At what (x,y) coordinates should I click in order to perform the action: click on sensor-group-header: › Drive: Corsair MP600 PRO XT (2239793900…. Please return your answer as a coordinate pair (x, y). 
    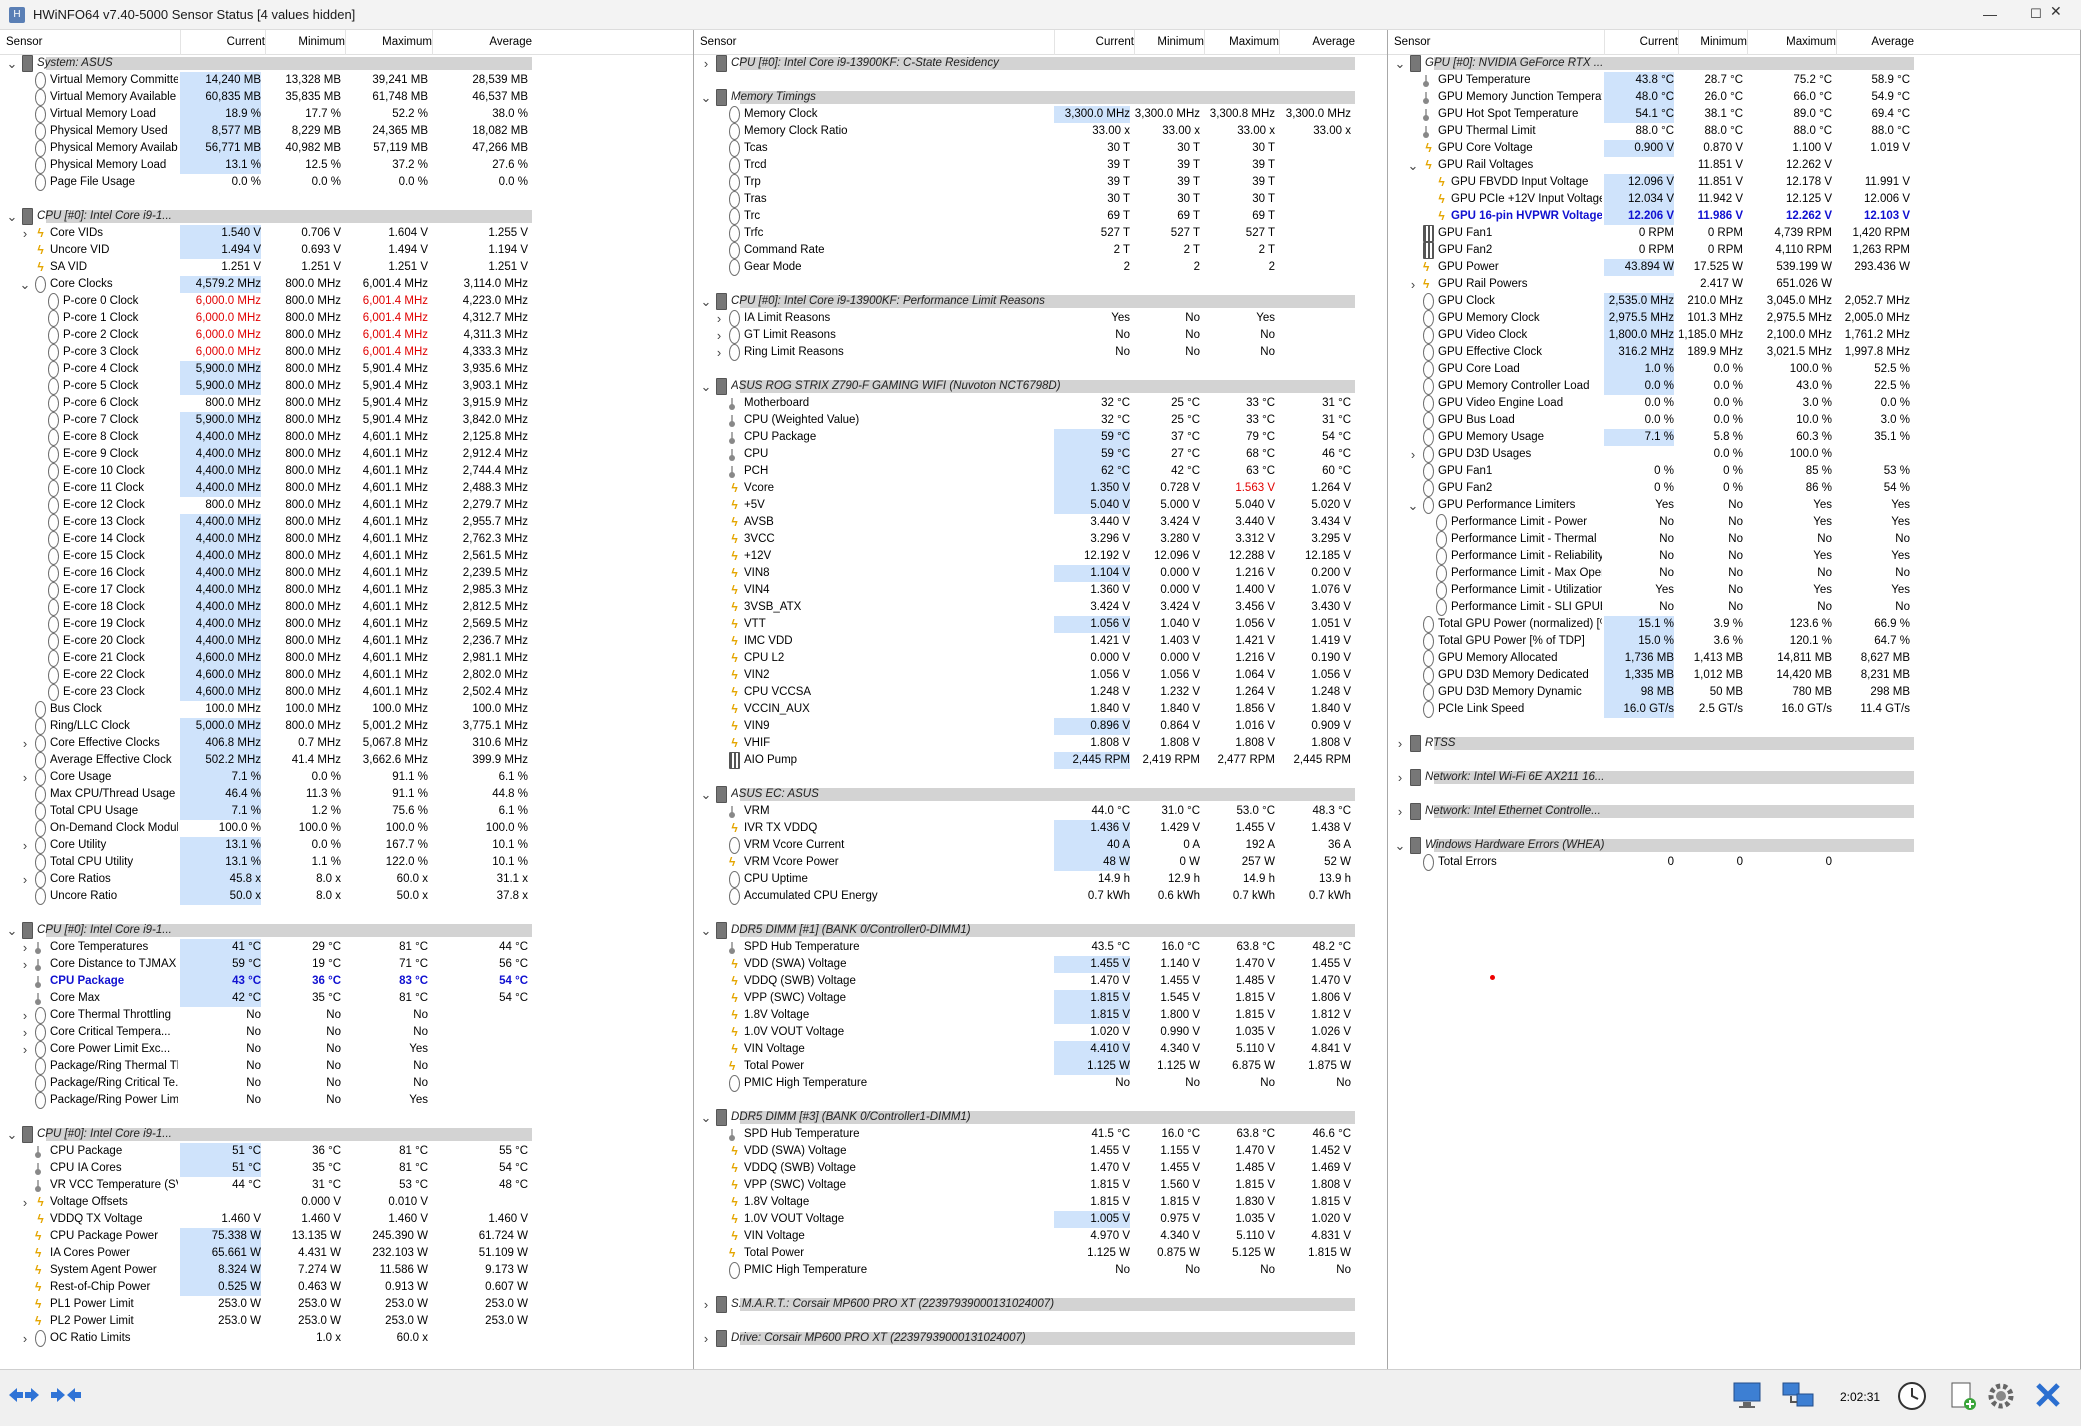
    Looking at the image, I should click on (1040, 1338).